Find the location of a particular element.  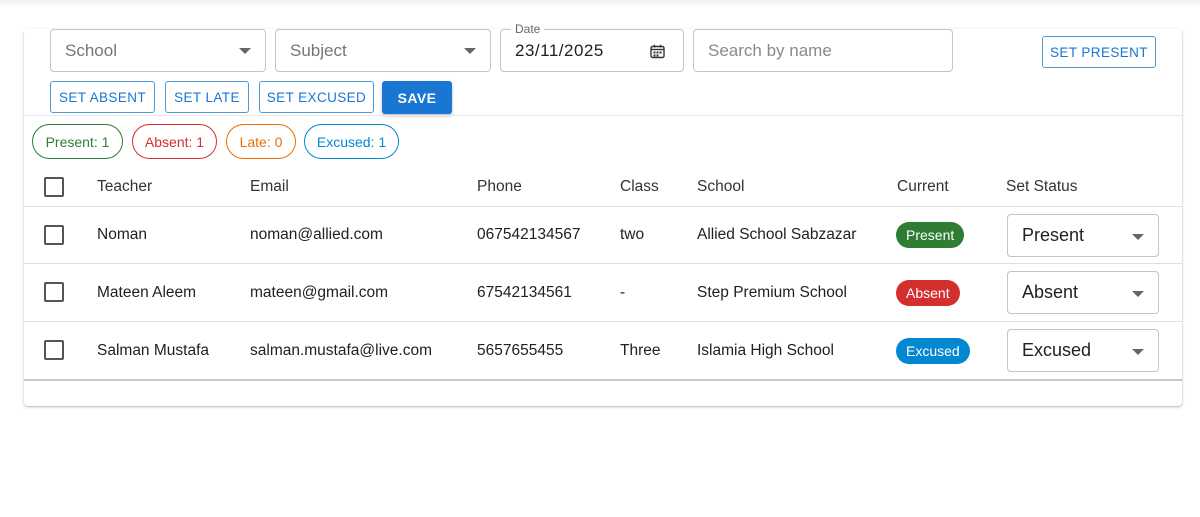

set-status-value: Excused is located at coordinates (1057, 350).